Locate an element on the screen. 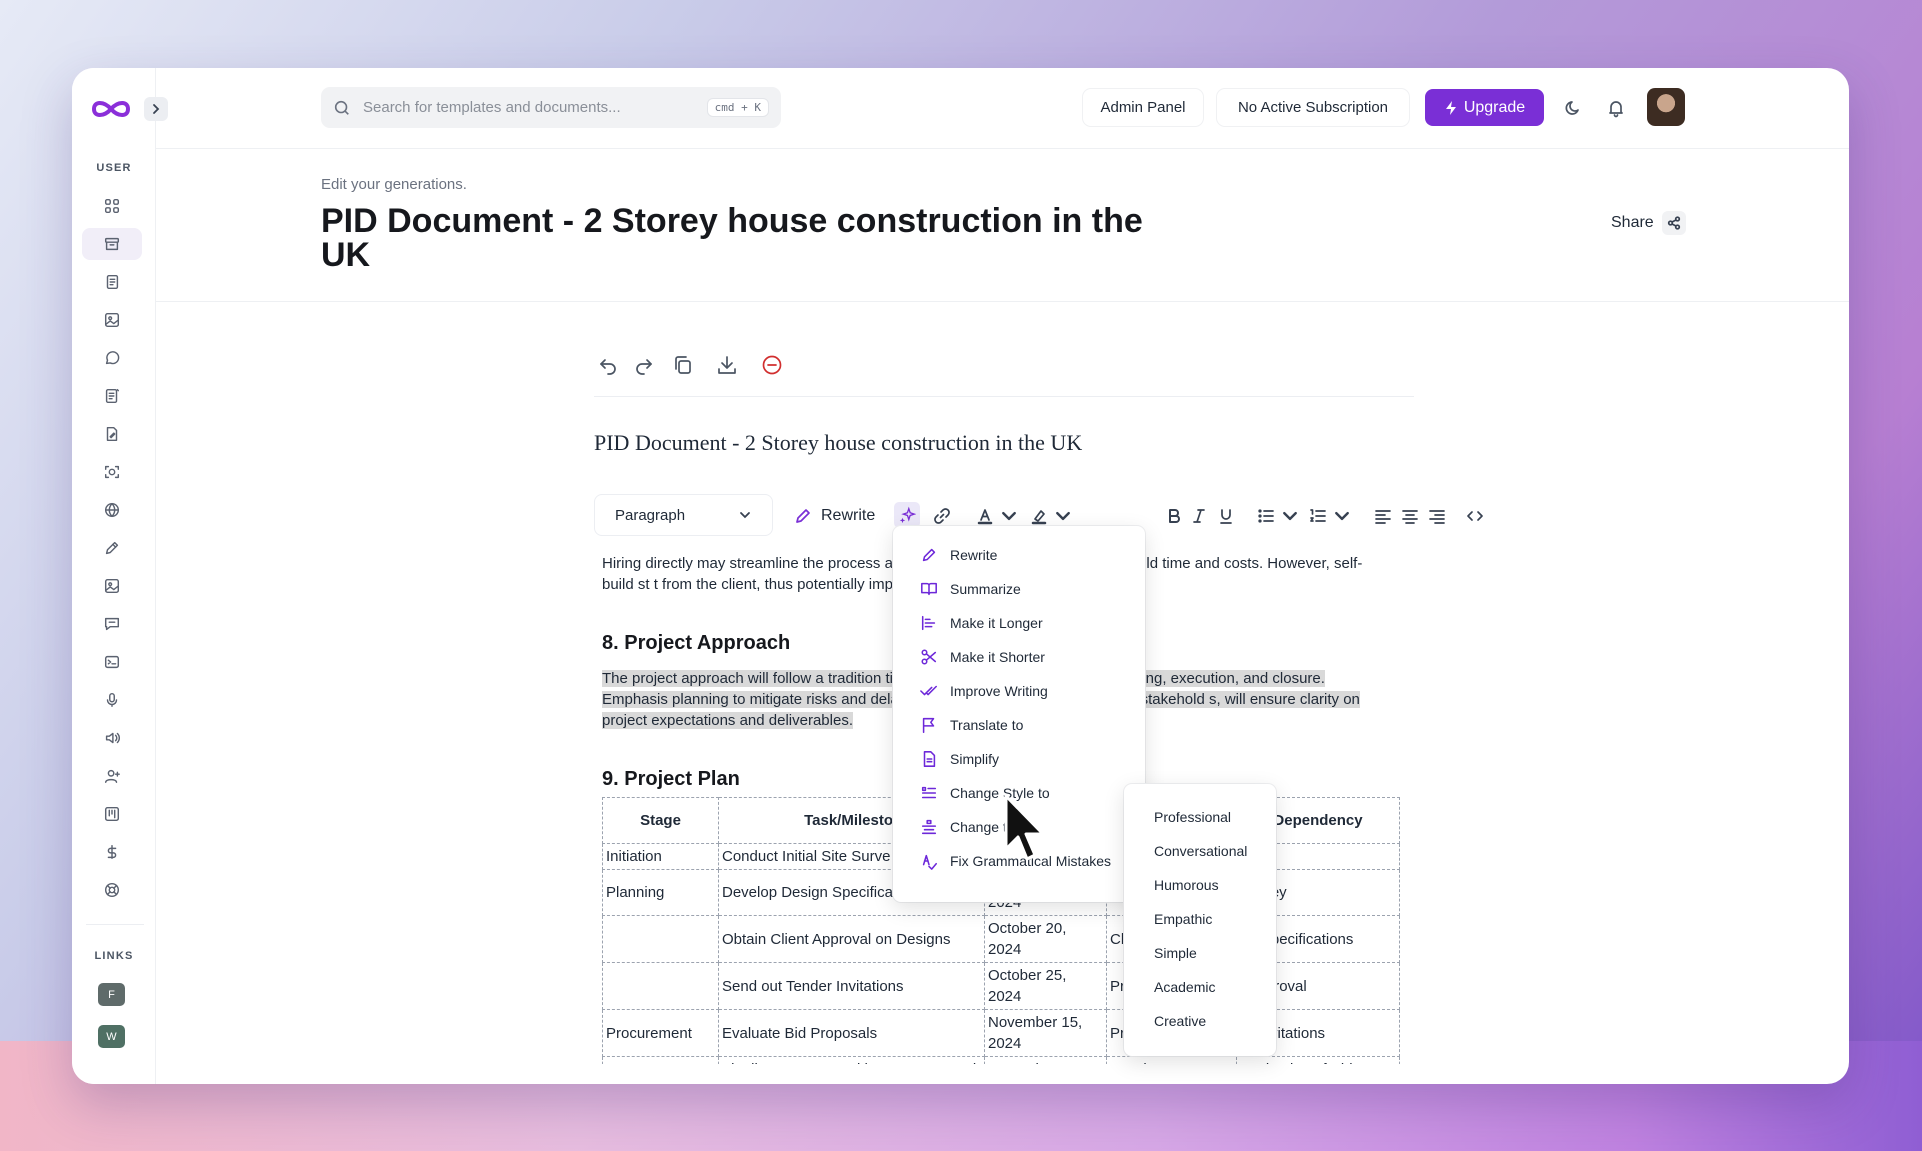 Image resolution: width=1922 pixels, height=1151 pixels. share-button: Share is located at coordinates (1648, 223).